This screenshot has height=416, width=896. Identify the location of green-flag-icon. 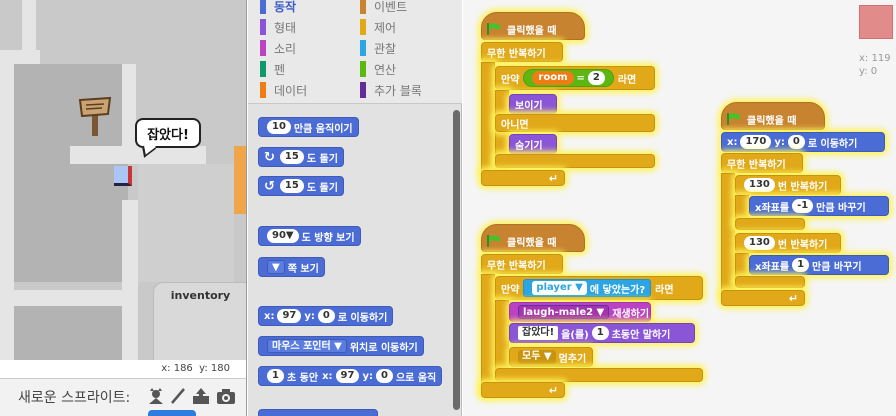
(493, 29).